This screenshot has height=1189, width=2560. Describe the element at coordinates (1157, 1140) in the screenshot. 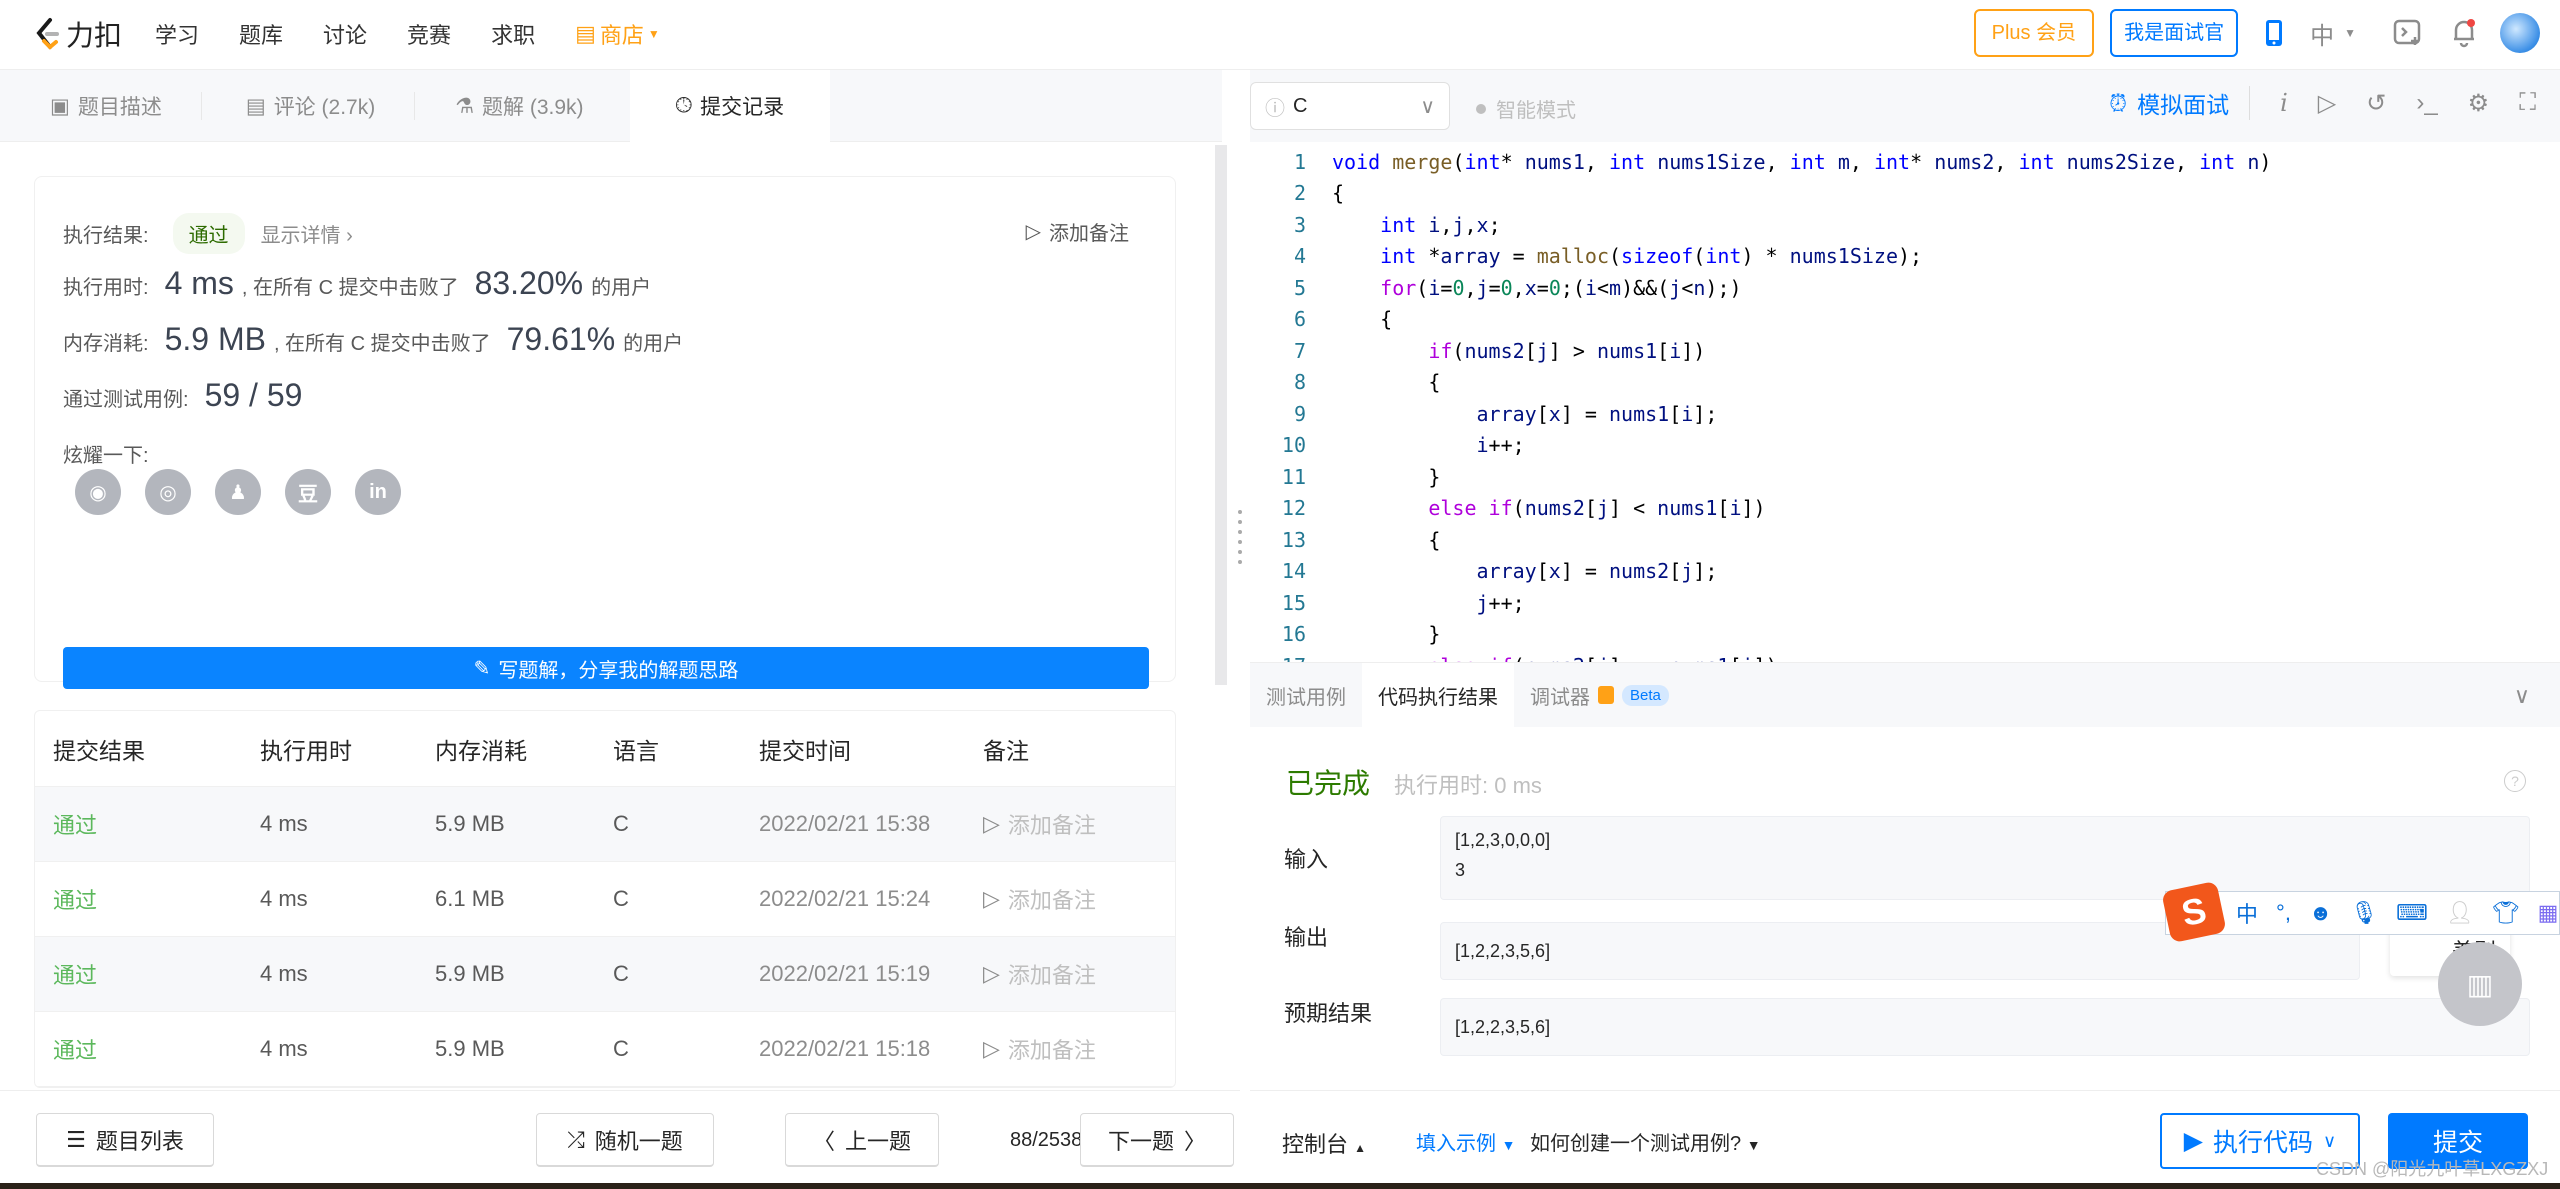

I see `next-problem-button: 下一题 〉` at that location.